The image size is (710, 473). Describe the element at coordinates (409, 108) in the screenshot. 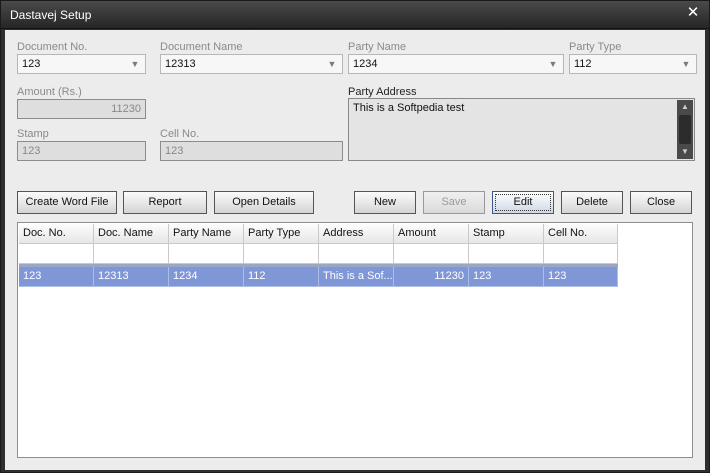

I see `party-address-value: This is a Softpedia test` at that location.